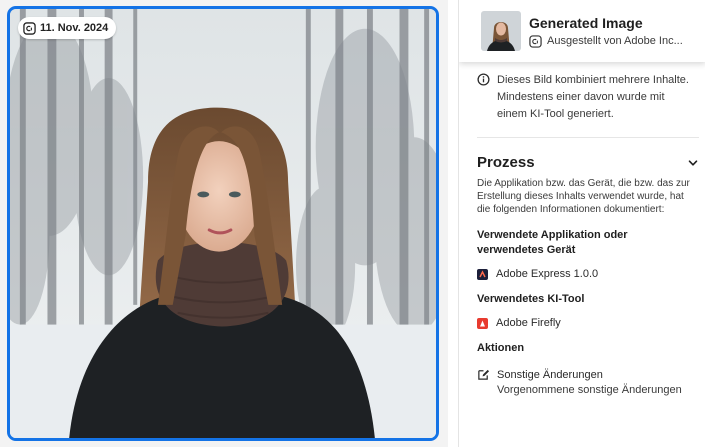  Describe the element at coordinates (589, 390) in the screenshot. I see `action-description: Vorgenommene sonstige Änderungen` at that location.